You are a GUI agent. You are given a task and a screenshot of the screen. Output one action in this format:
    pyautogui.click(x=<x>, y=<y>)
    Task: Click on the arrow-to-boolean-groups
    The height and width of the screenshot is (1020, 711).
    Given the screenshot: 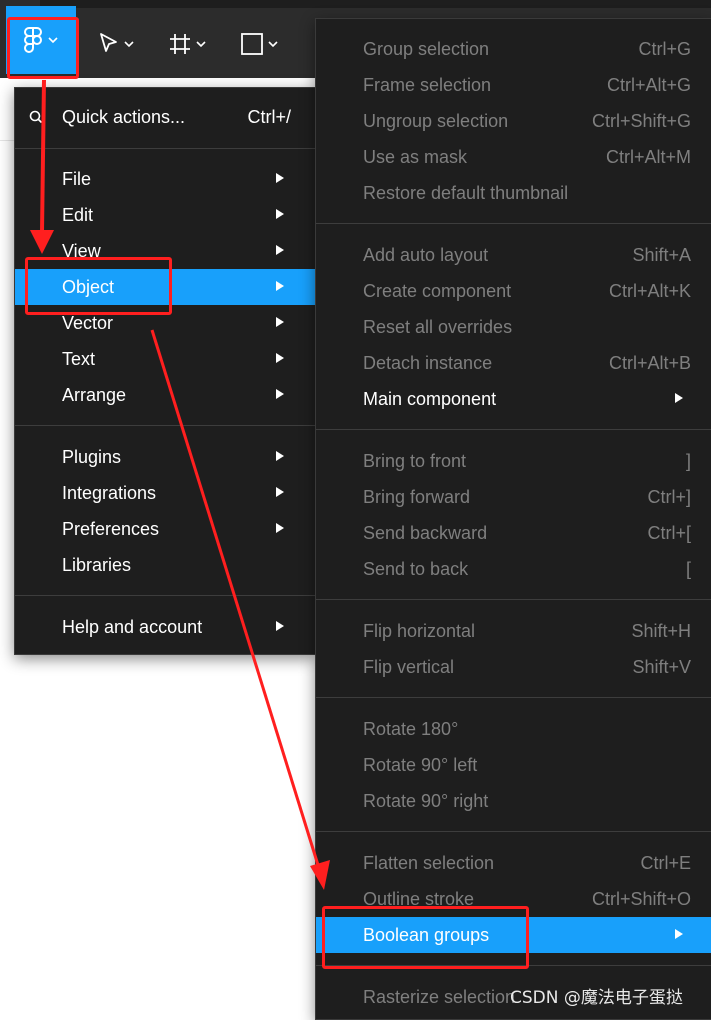 What is the action you would take?
    pyautogui.click(x=240, y=609)
    